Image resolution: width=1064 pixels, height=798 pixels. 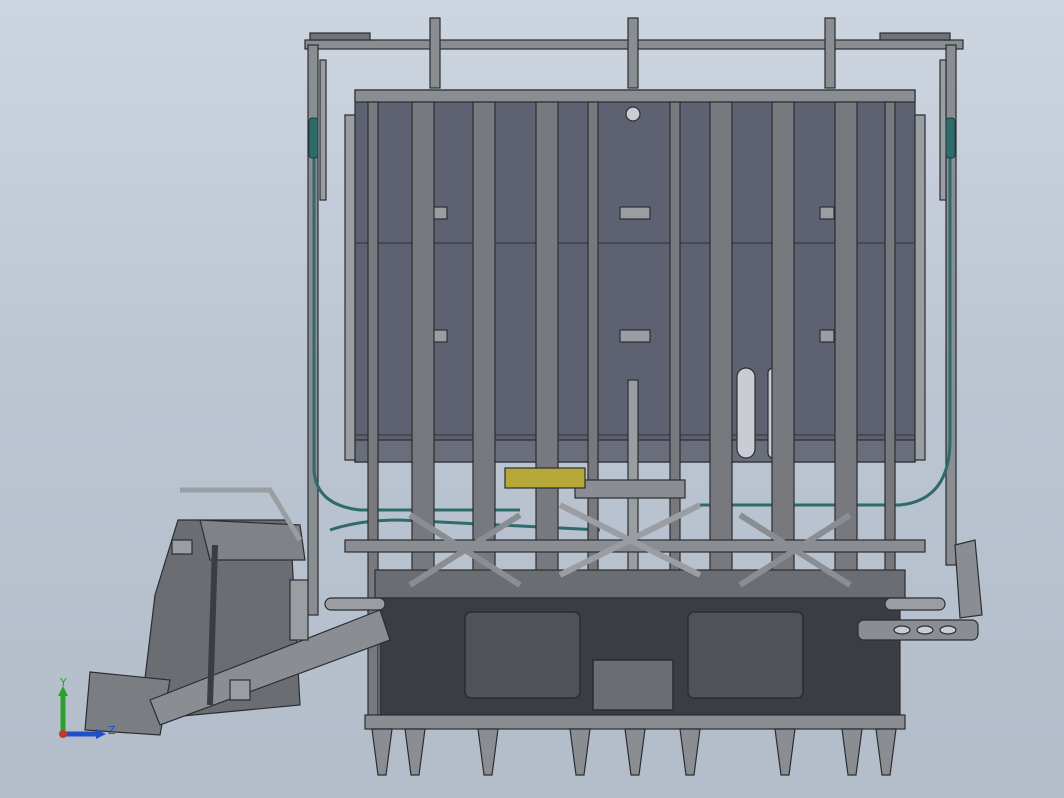 What do you see at coordinates (87, 707) in the screenshot?
I see `coordinate-triad: Y Z` at bounding box center [87, 707].